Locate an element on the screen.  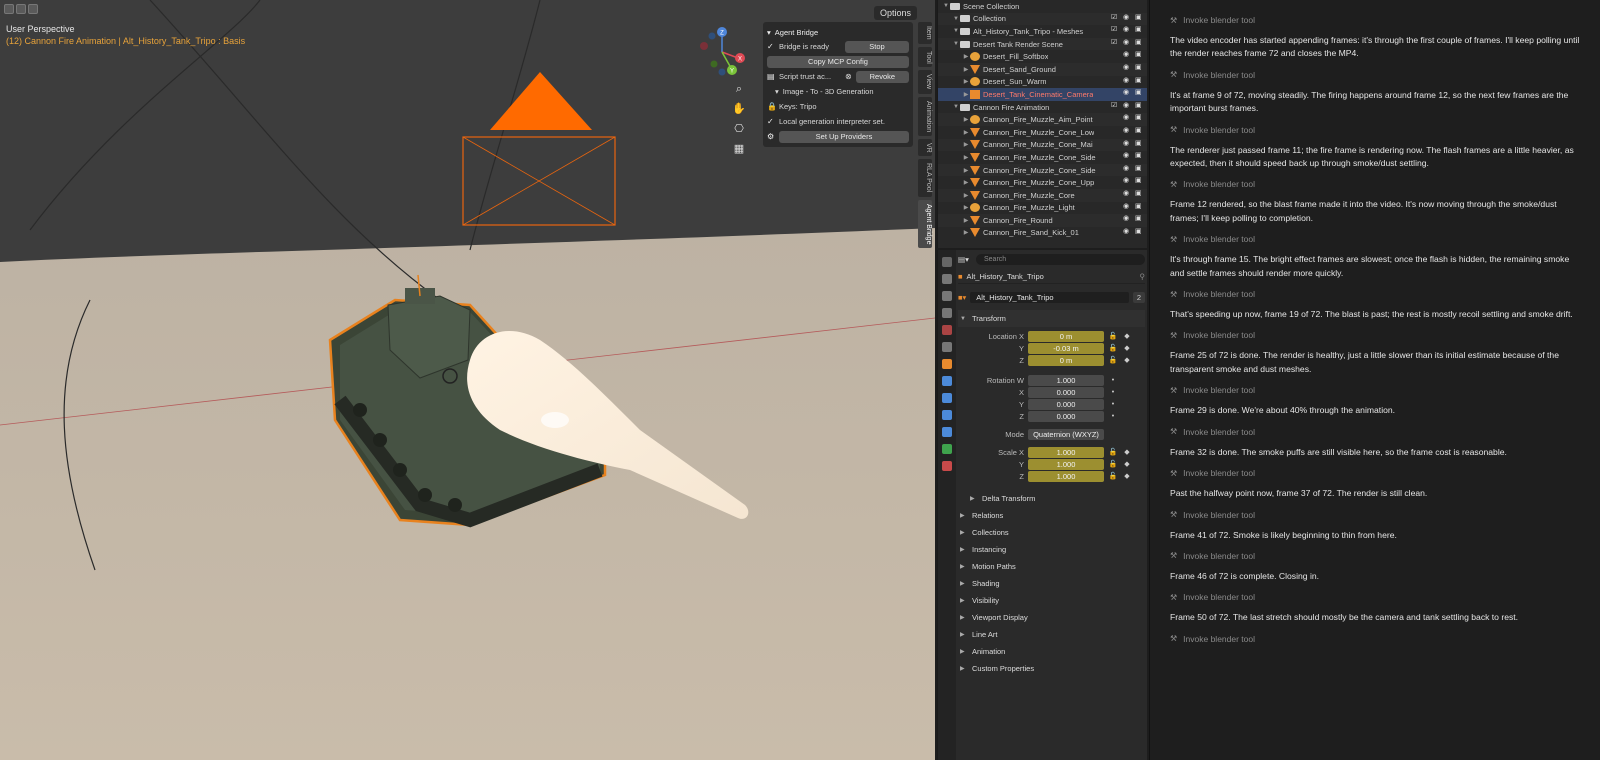
outliner-row: ▶Cannon_Fire_Muzzle_Light☑◉▣ is located at coordinates (1042, 208).